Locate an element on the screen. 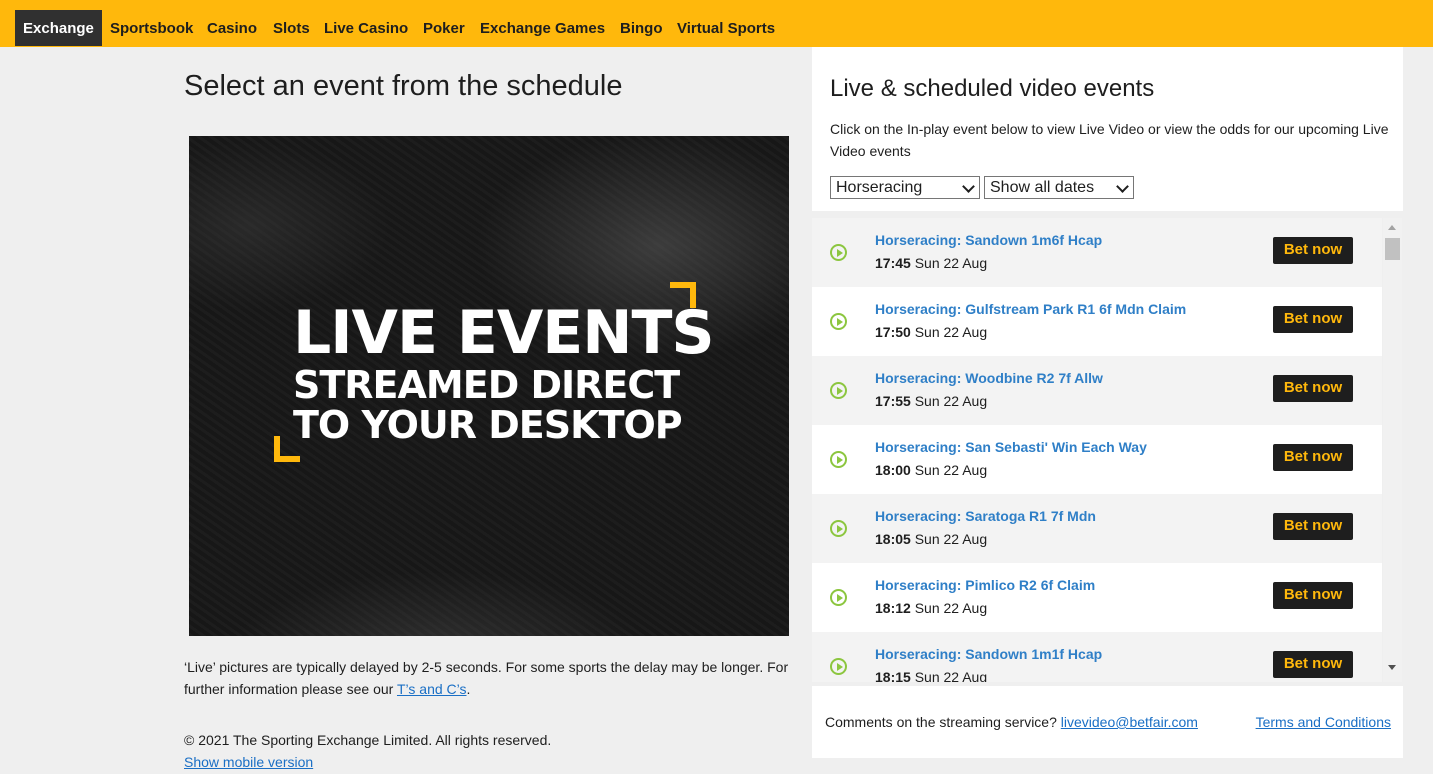 The image size is (1433, 774). mobile-version-link: Show mobile version is located at coordinates (248, 762).